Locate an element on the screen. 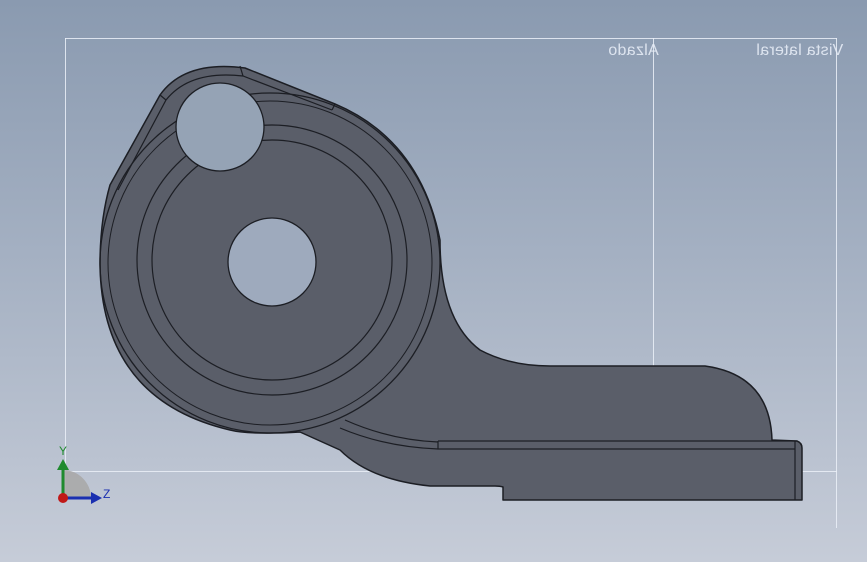  y-axis-label: Y is located at coordinates (63, 451).